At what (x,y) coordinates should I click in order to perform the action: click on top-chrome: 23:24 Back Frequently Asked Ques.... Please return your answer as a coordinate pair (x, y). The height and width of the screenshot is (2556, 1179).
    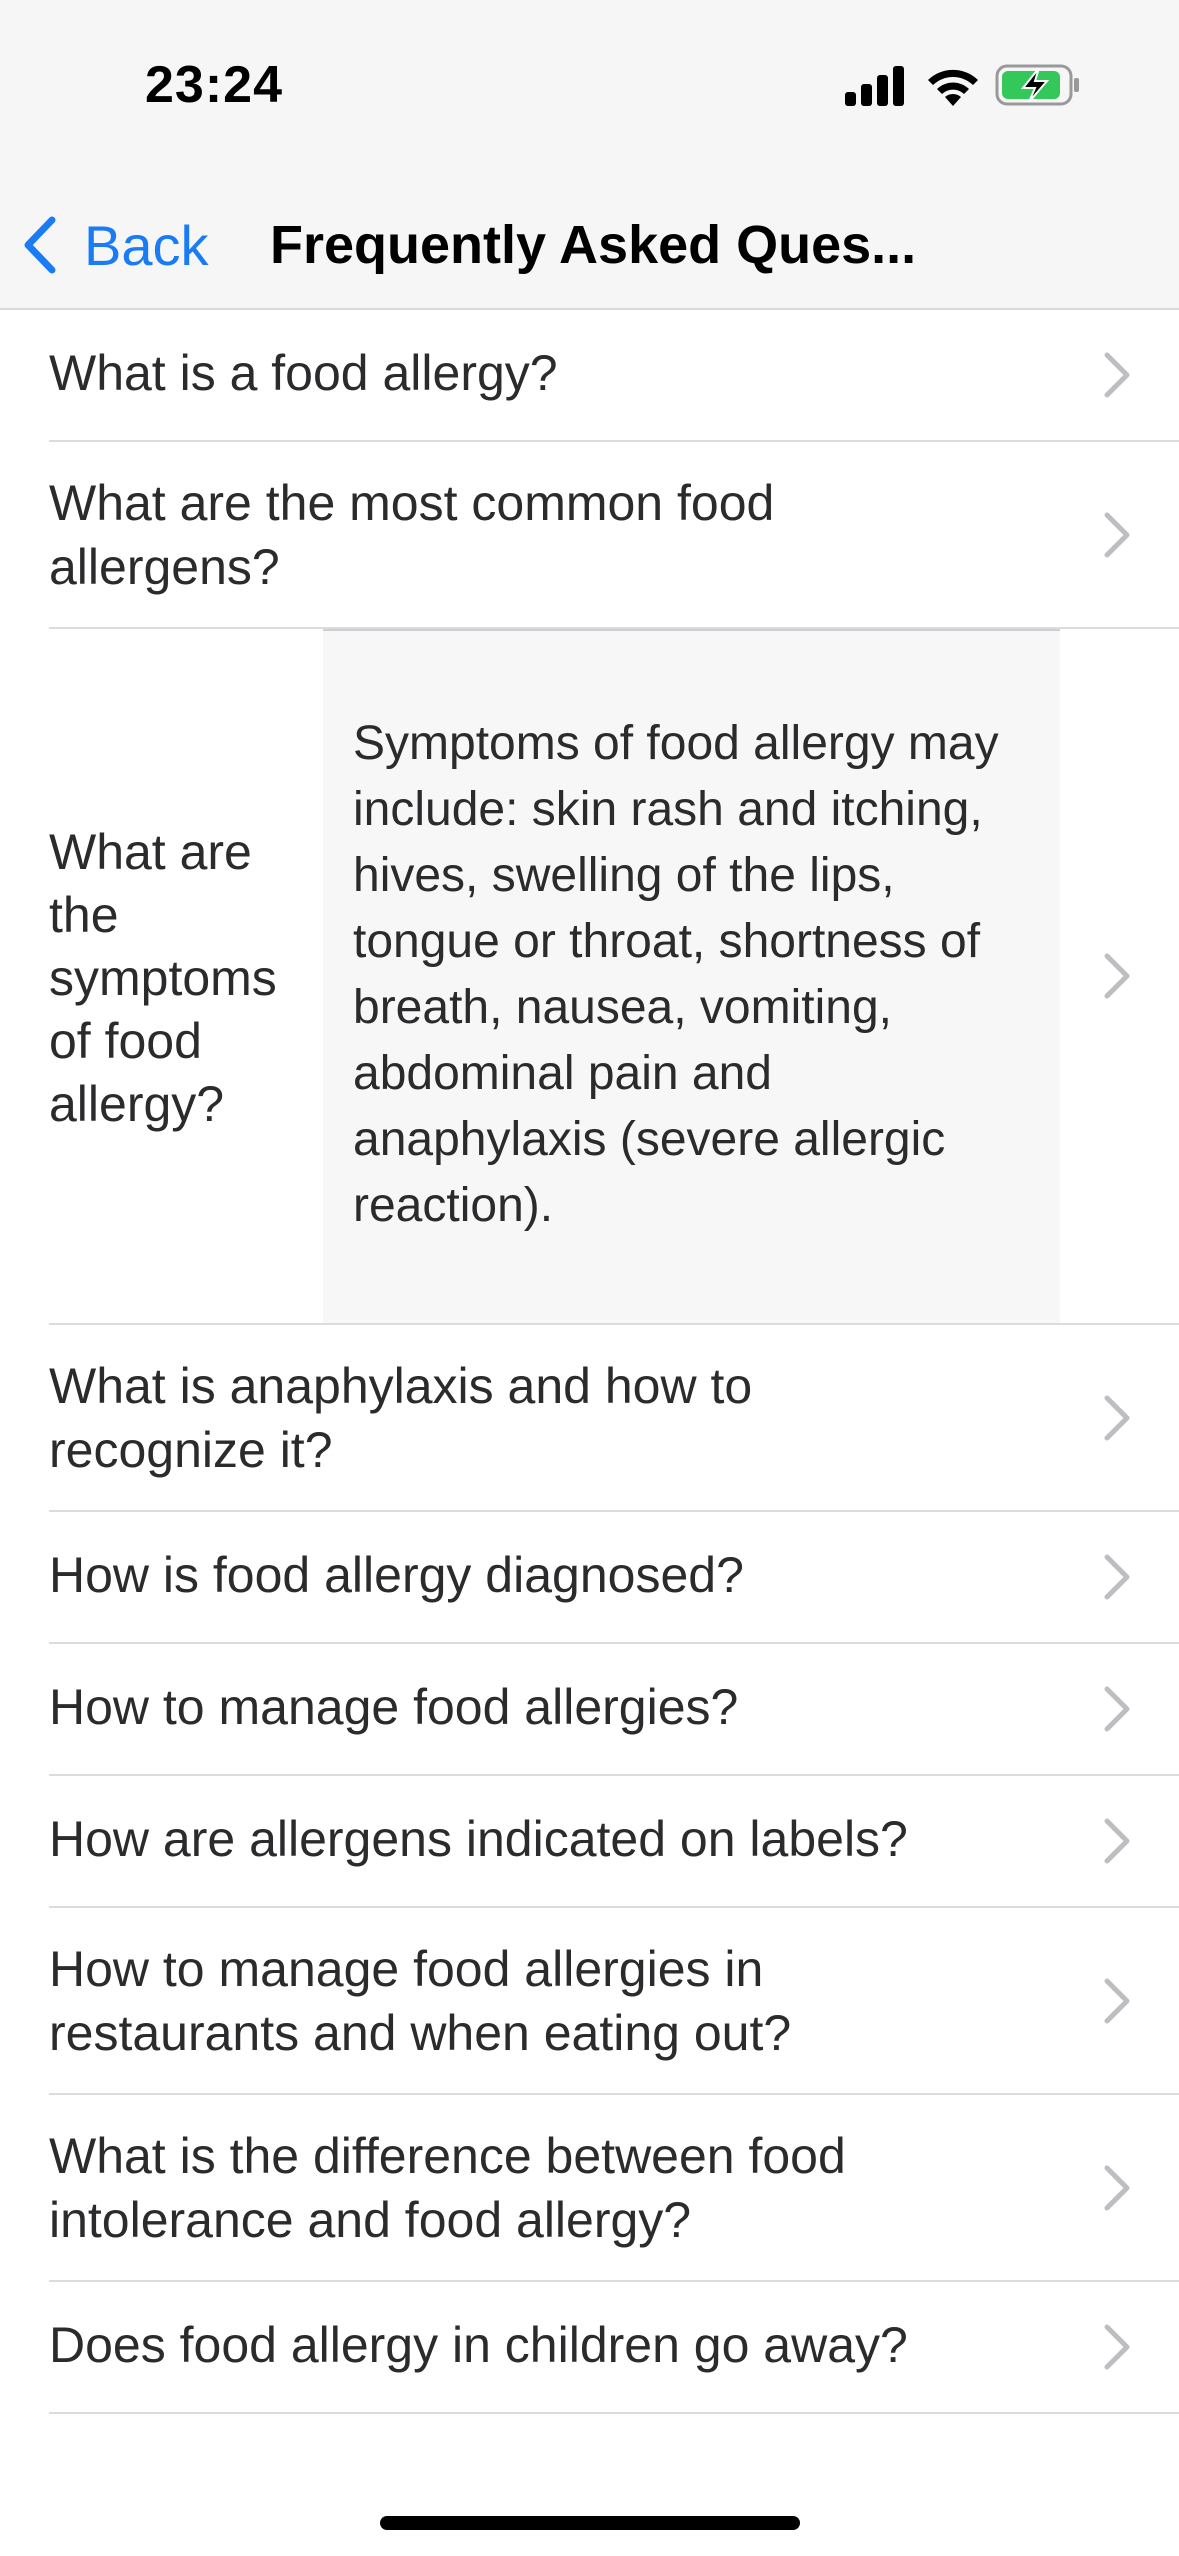
    Looking at the image, I should click on (589, 155).